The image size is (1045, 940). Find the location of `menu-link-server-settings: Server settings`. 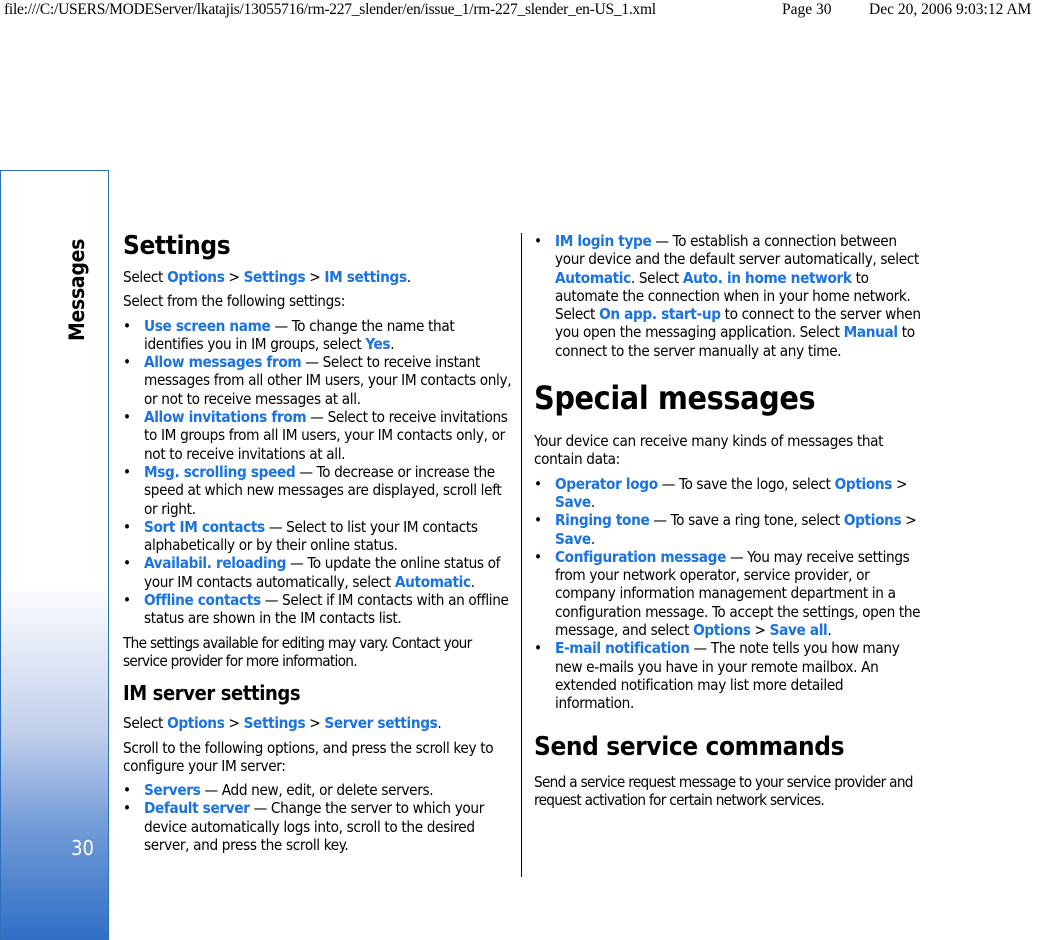

menu-link-server-settings: Server settings is located at coordinates (380, 723).